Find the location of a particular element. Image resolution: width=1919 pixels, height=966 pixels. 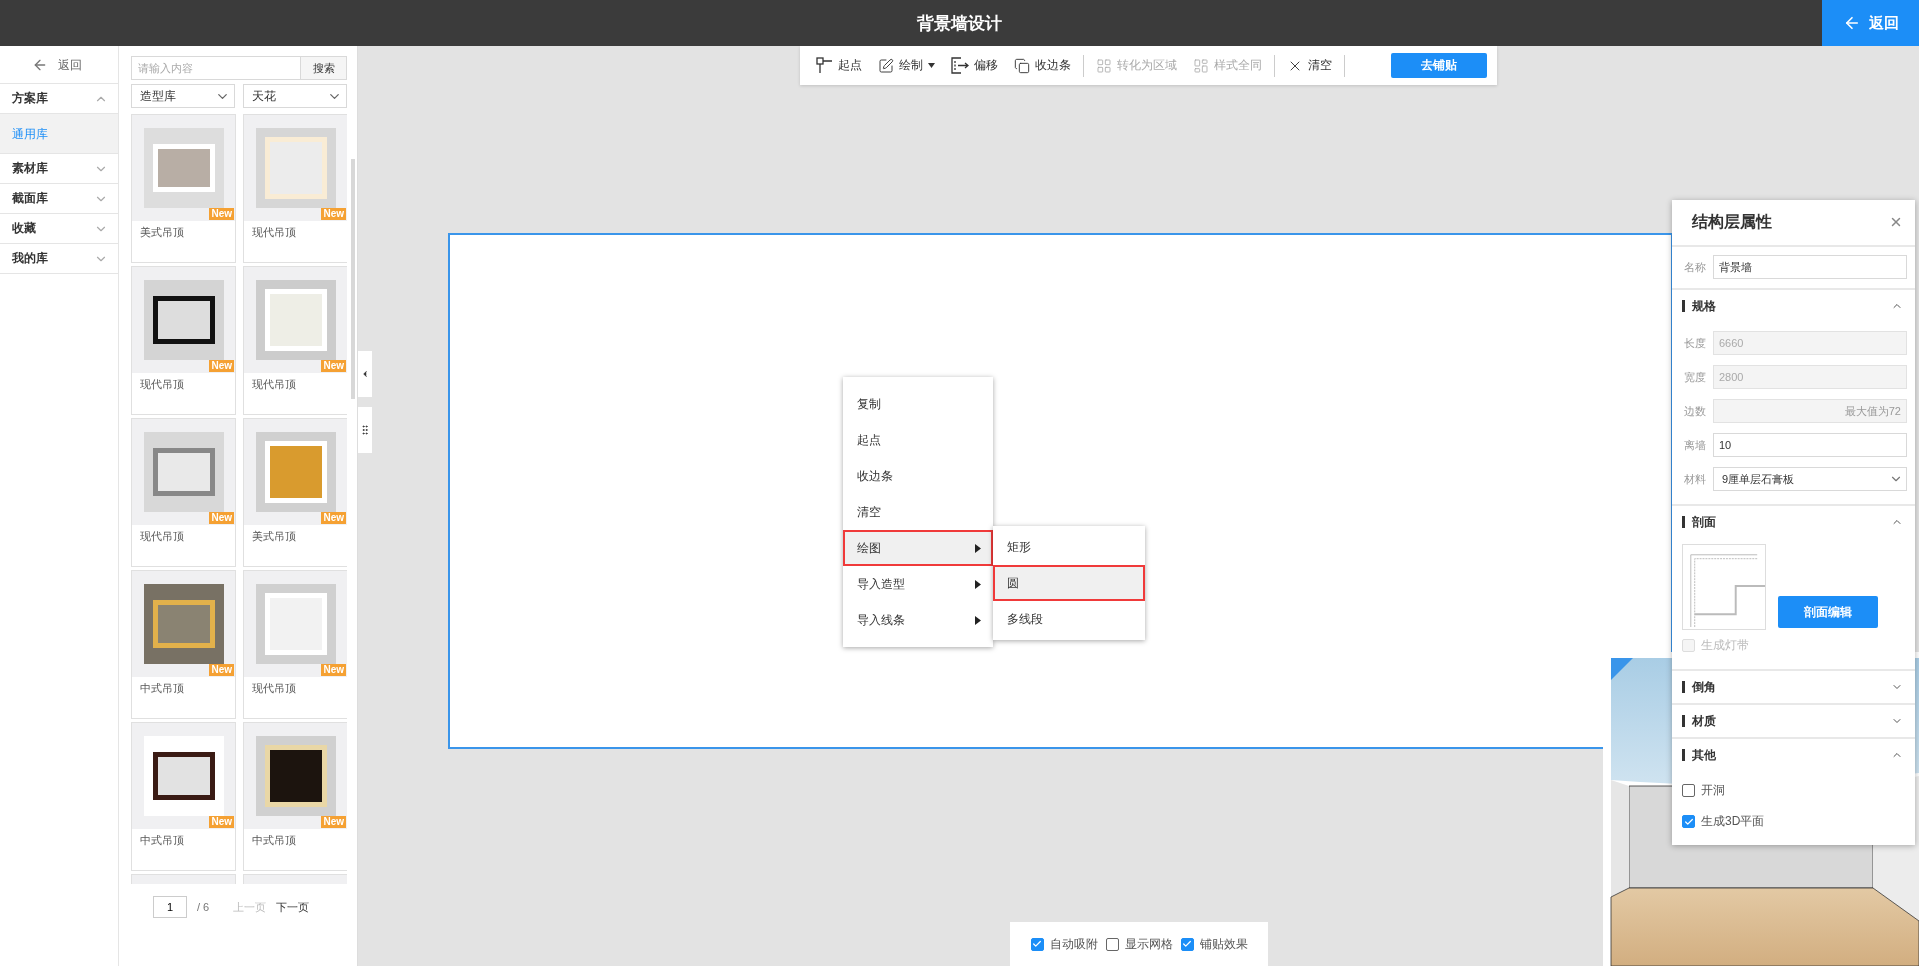

section-title: 剖面 is located at coordinates (1699, 522).